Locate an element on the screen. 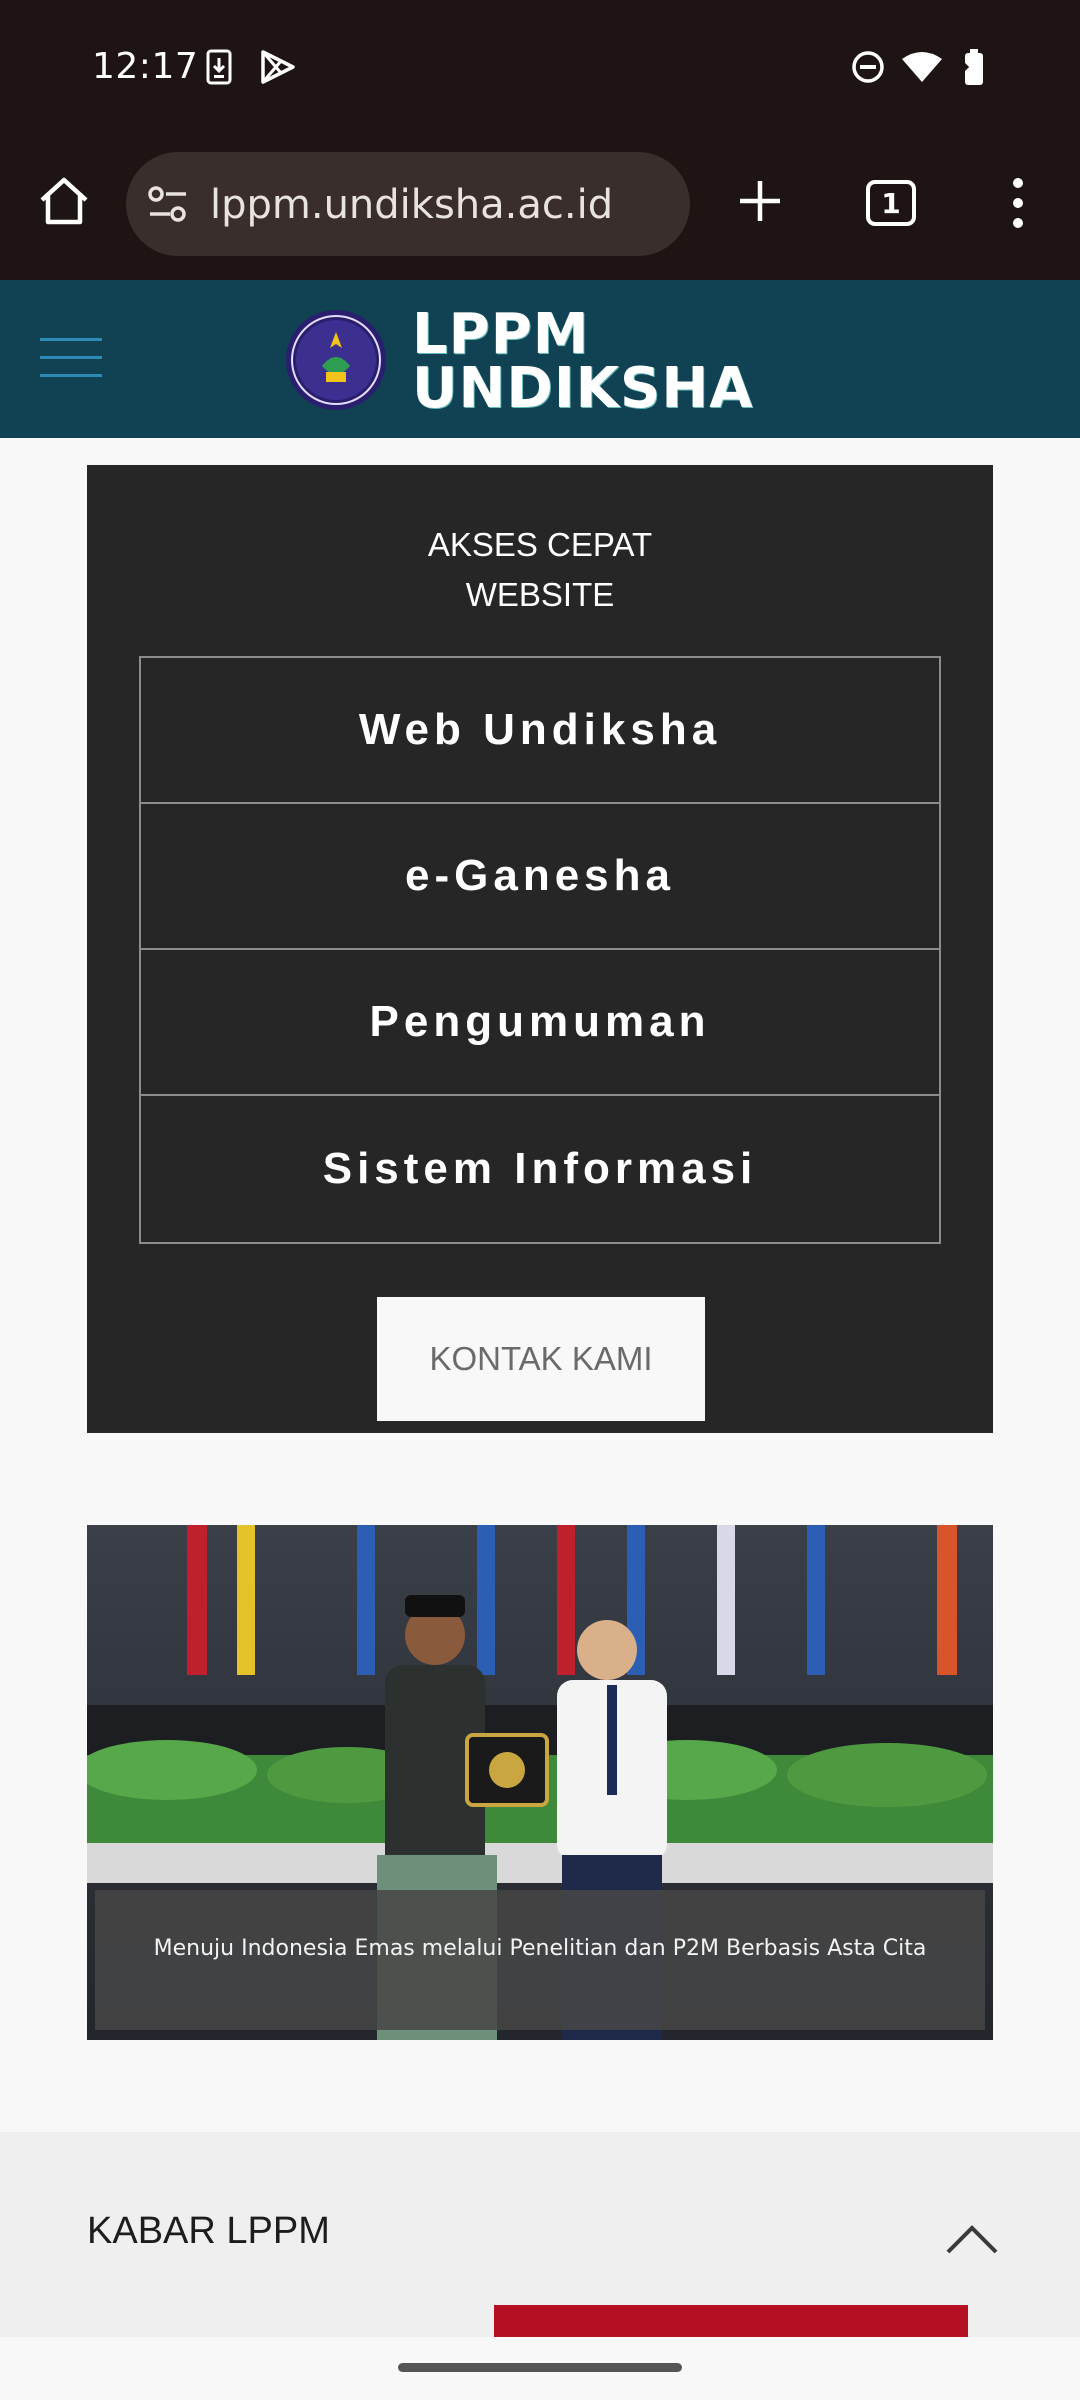 This screenshot has height=2400, width=1080. logo-line-1: LPPM is located at coordinates (501, 334).